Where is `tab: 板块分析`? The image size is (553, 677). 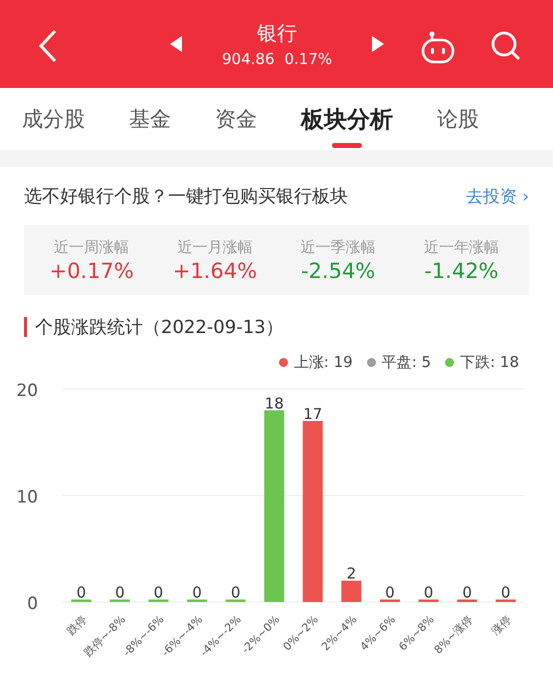
tab: 板块分析 is located at coordinates (347, 119).